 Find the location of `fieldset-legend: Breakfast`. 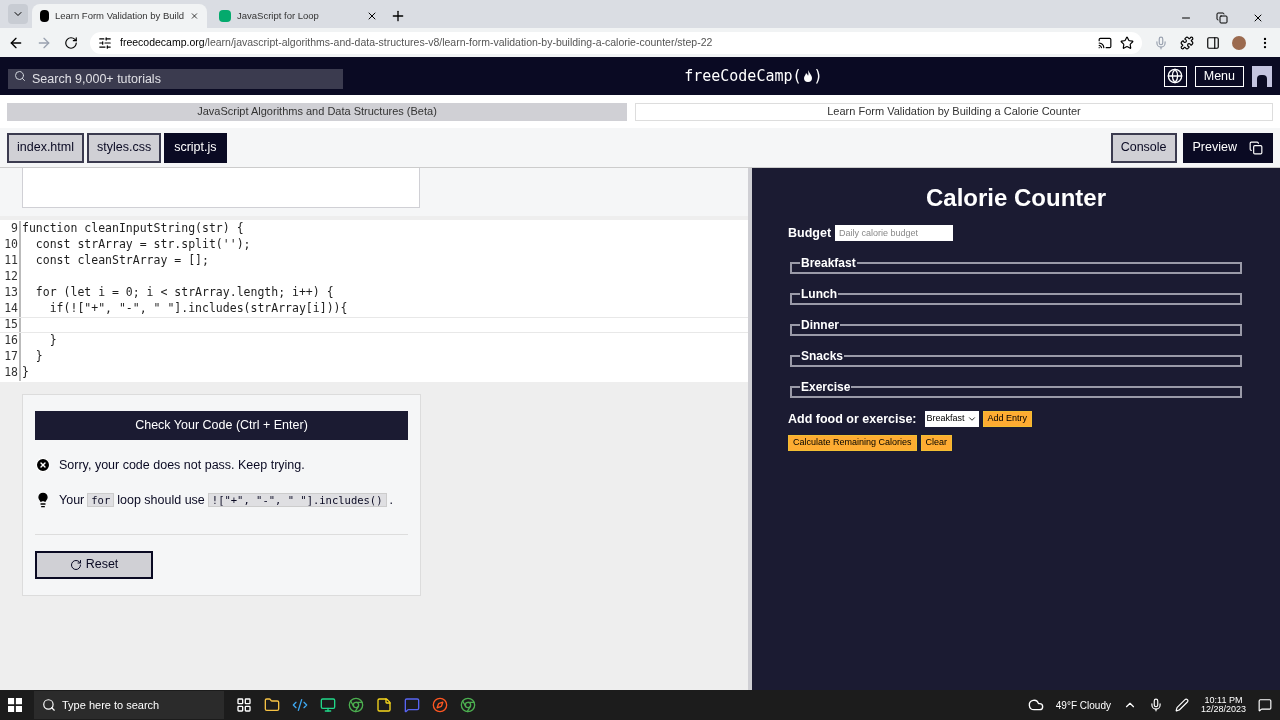

fieldset-legend: Breakfast is located at coordinates (828, 262).